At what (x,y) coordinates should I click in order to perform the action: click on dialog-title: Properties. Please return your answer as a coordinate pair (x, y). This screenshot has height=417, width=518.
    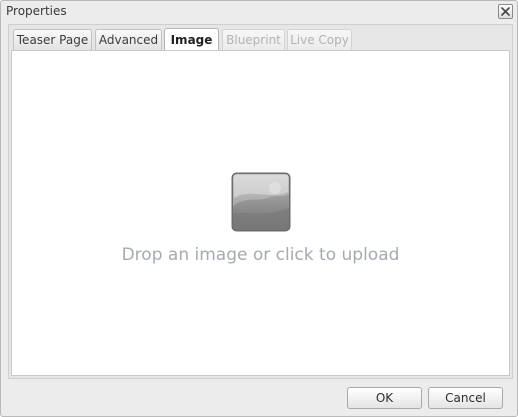
    Looking at the image, I should click on (36, 11).